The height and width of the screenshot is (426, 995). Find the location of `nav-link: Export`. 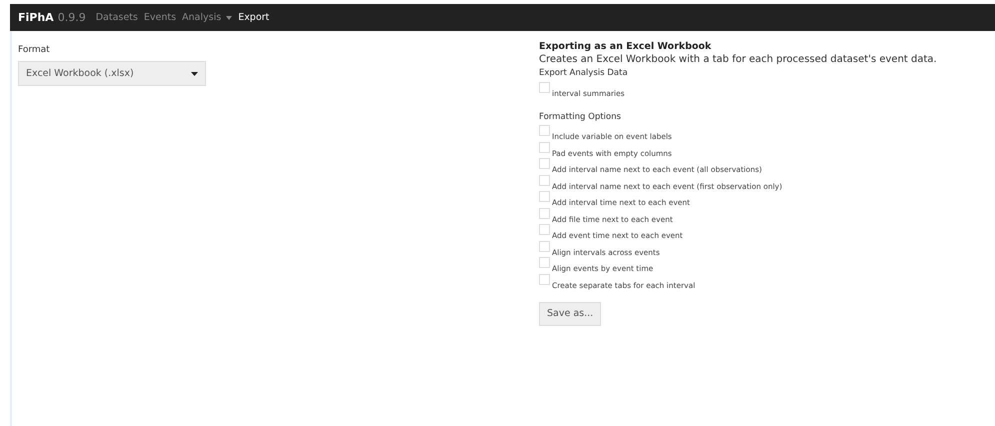

nav-link: Export is located at coordinates (254, 17).